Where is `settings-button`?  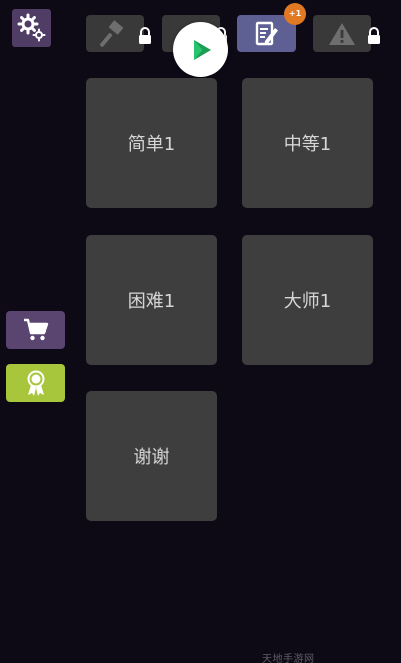 settings-button is located at coordinates (31, 28).